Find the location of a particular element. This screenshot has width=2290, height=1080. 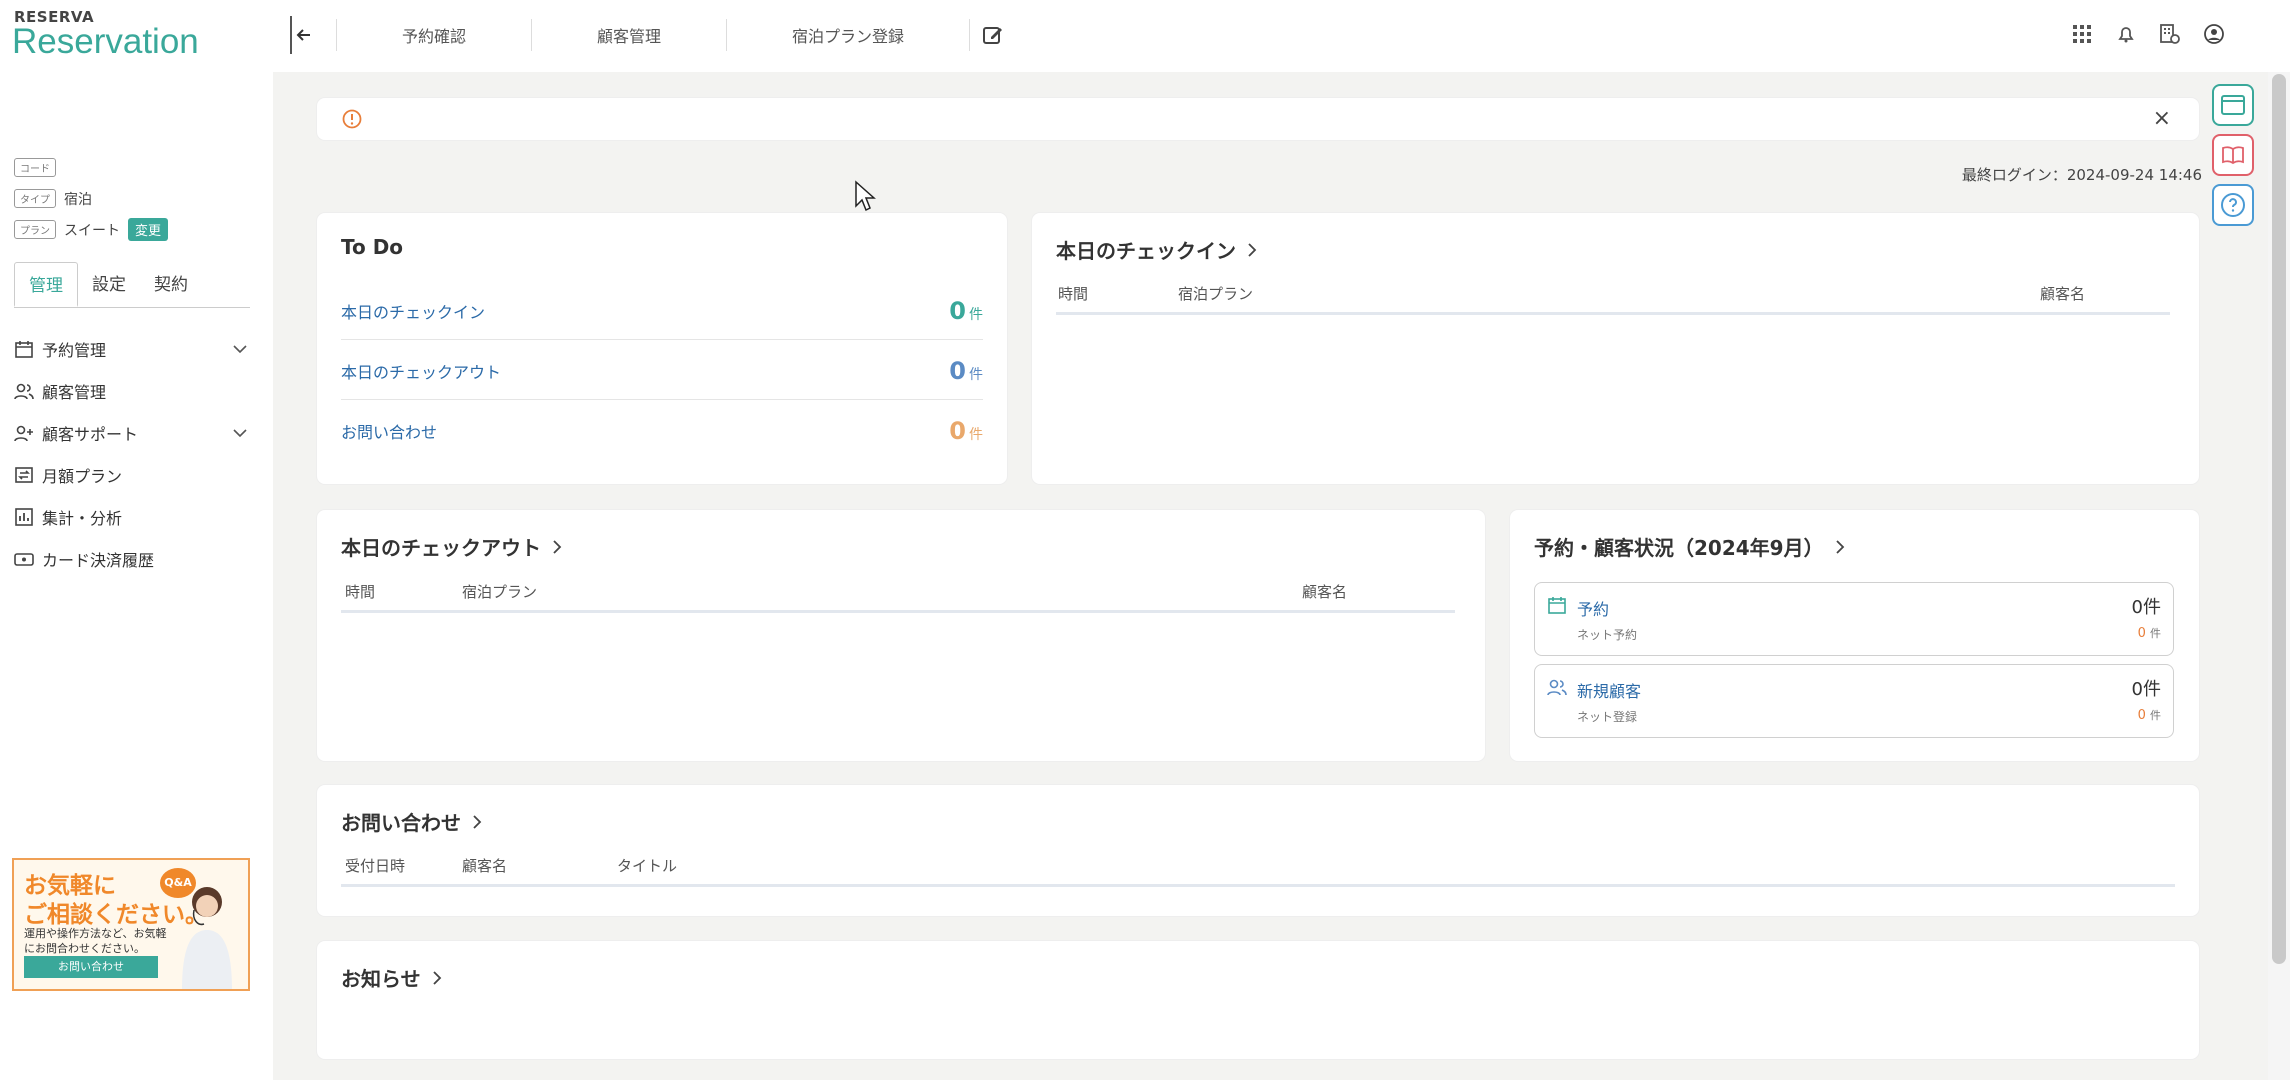

status-title-link: 予約・顧客状況（2024年9月） is located at coordinates (1690, 546).